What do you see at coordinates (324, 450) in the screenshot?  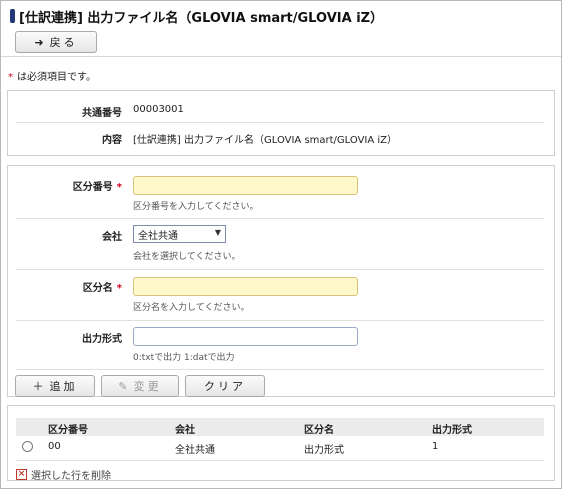 I see `table-cell: 出力形式` at bounding box center [324, 450].